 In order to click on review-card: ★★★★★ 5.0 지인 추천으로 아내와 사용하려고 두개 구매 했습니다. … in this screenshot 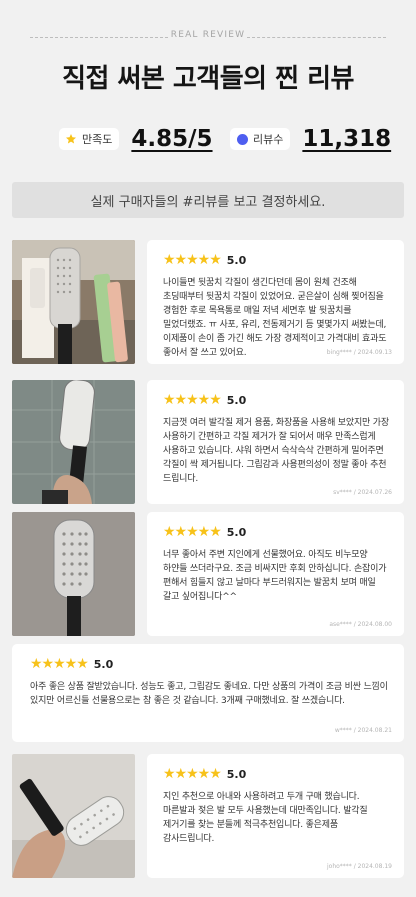, I will do `click(275, 816)`.